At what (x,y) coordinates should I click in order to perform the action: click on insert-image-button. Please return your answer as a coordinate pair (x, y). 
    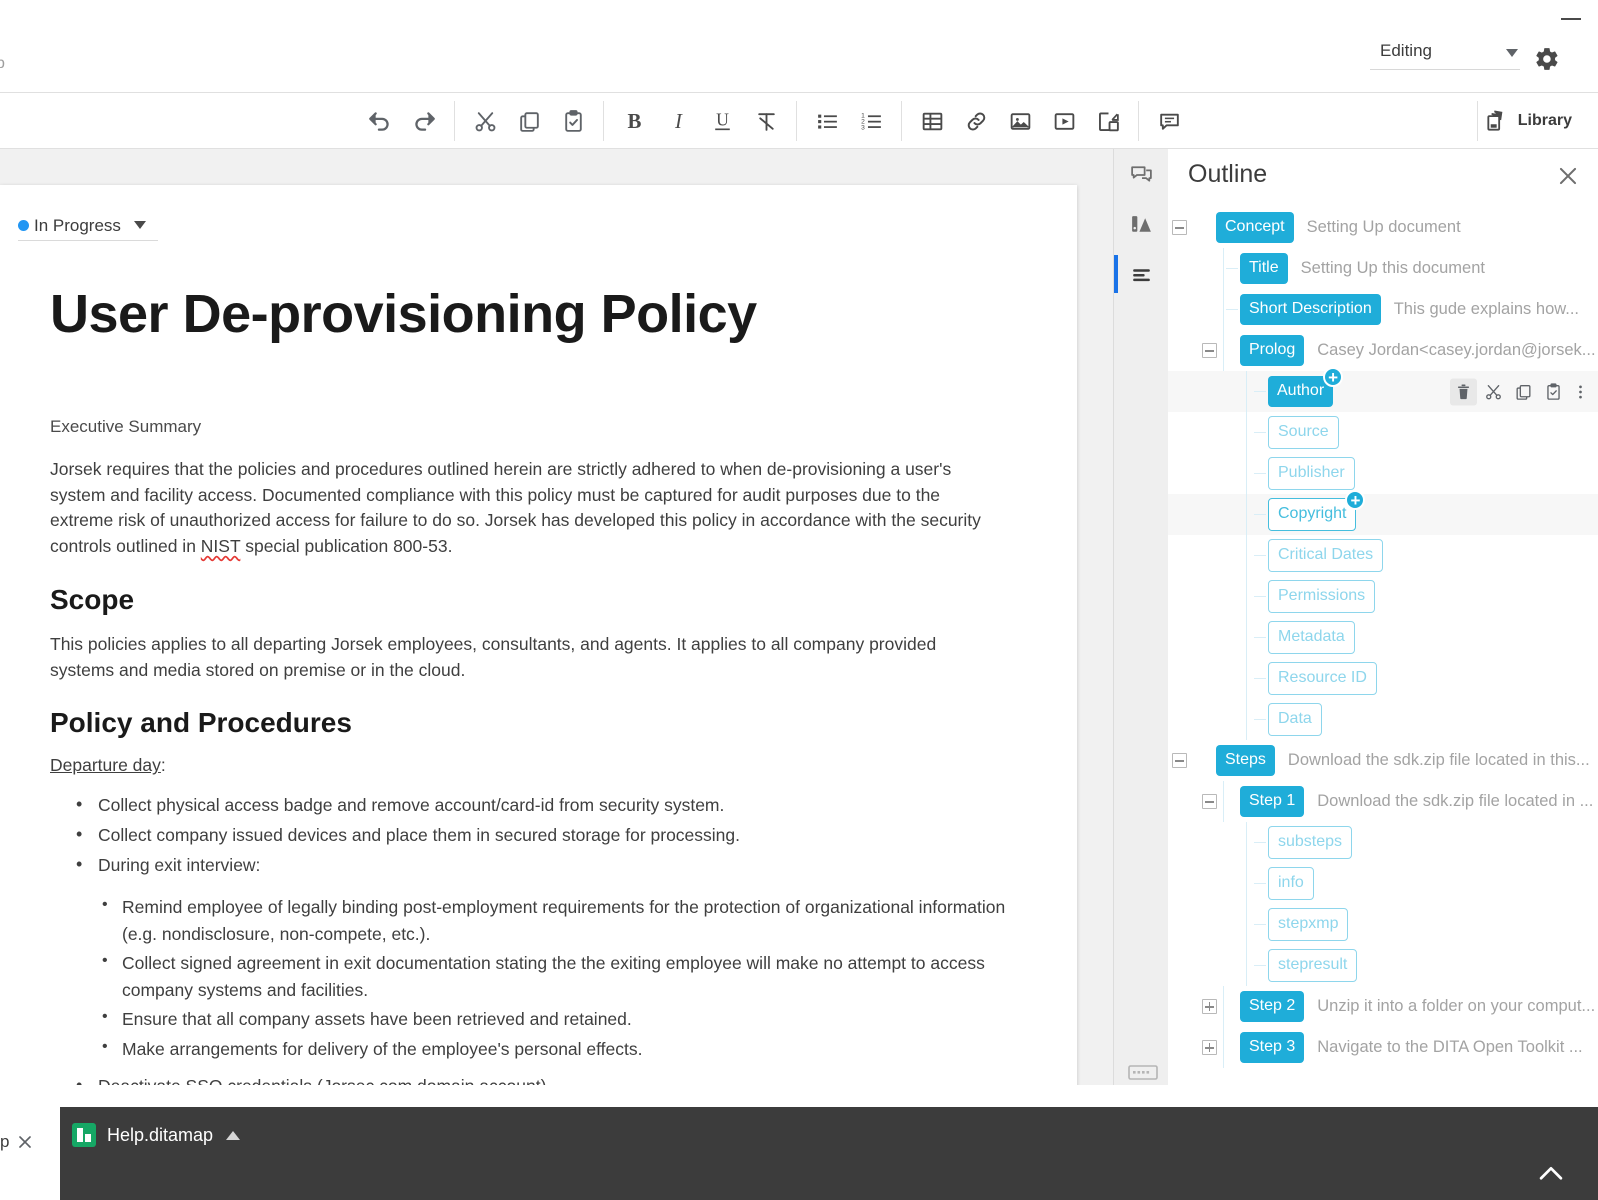
    Looking at the image, I should click on (1020, 121).